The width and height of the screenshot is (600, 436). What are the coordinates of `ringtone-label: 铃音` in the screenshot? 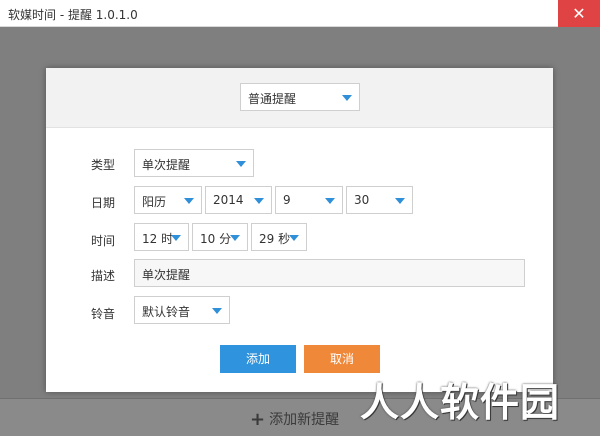 It's located at (103, 314).